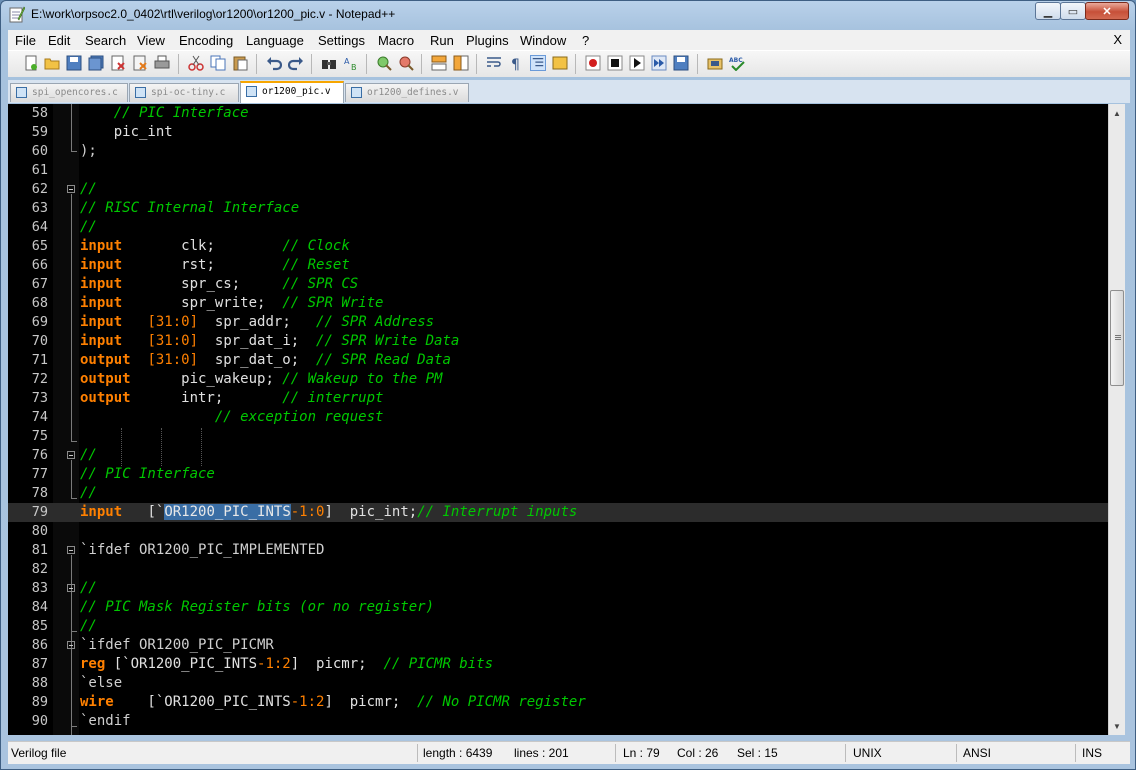  Describe the element at coordinates (558, 170) in the screenshot. I see `code-line: 61` at that location.